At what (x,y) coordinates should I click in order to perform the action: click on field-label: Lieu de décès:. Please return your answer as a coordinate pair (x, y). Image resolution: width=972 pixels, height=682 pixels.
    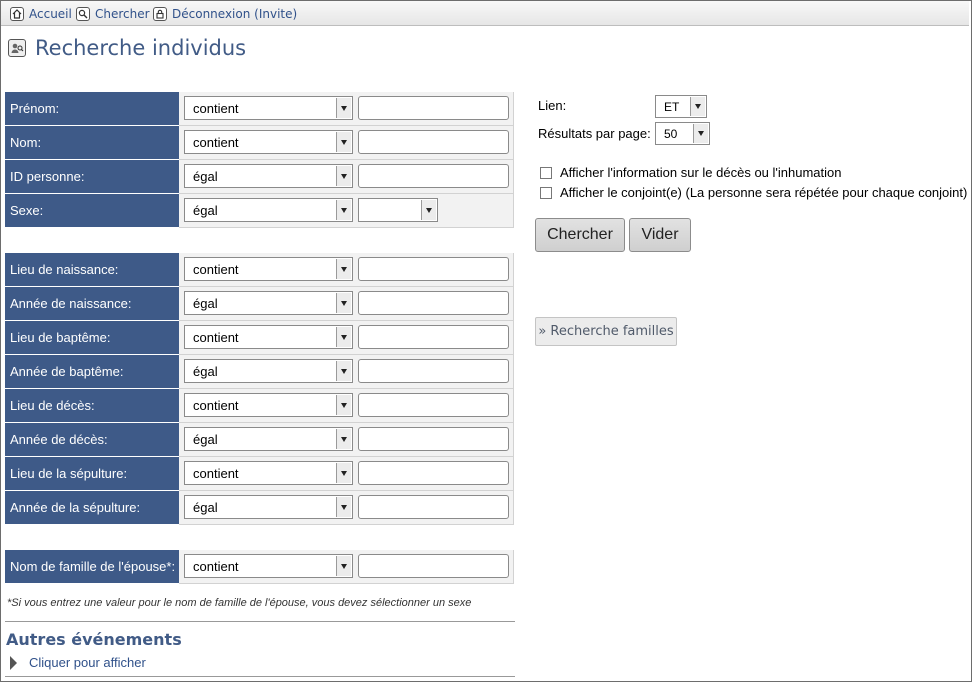
    Looking at the image, I should click on (92, 406).